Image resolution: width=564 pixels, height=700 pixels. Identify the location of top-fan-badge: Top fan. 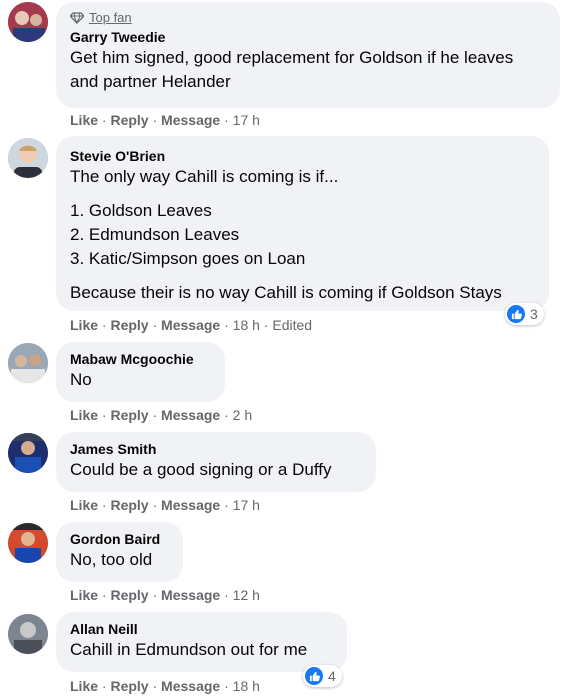
(308, 18).